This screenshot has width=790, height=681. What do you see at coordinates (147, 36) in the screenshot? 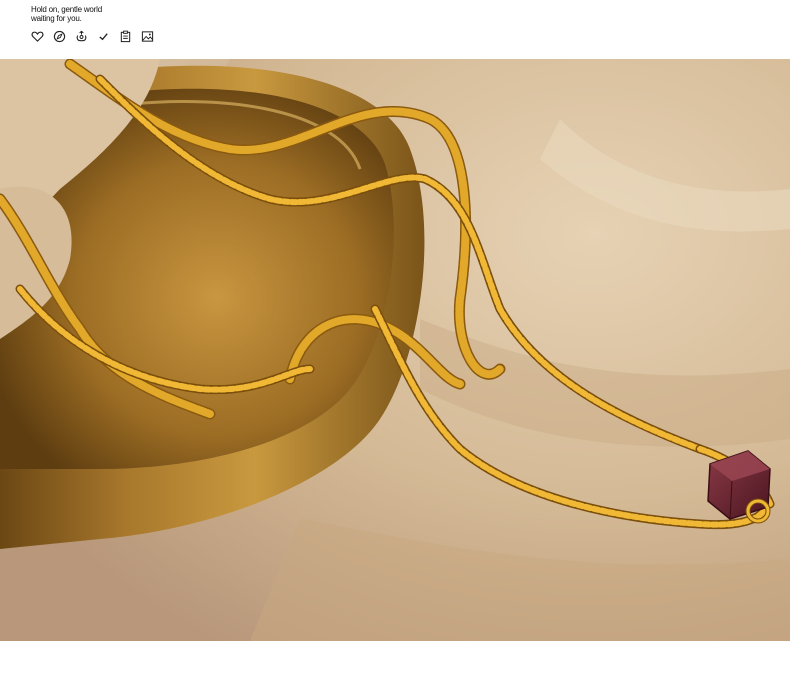
I see `image-icon` at bounding box center [147, 36].